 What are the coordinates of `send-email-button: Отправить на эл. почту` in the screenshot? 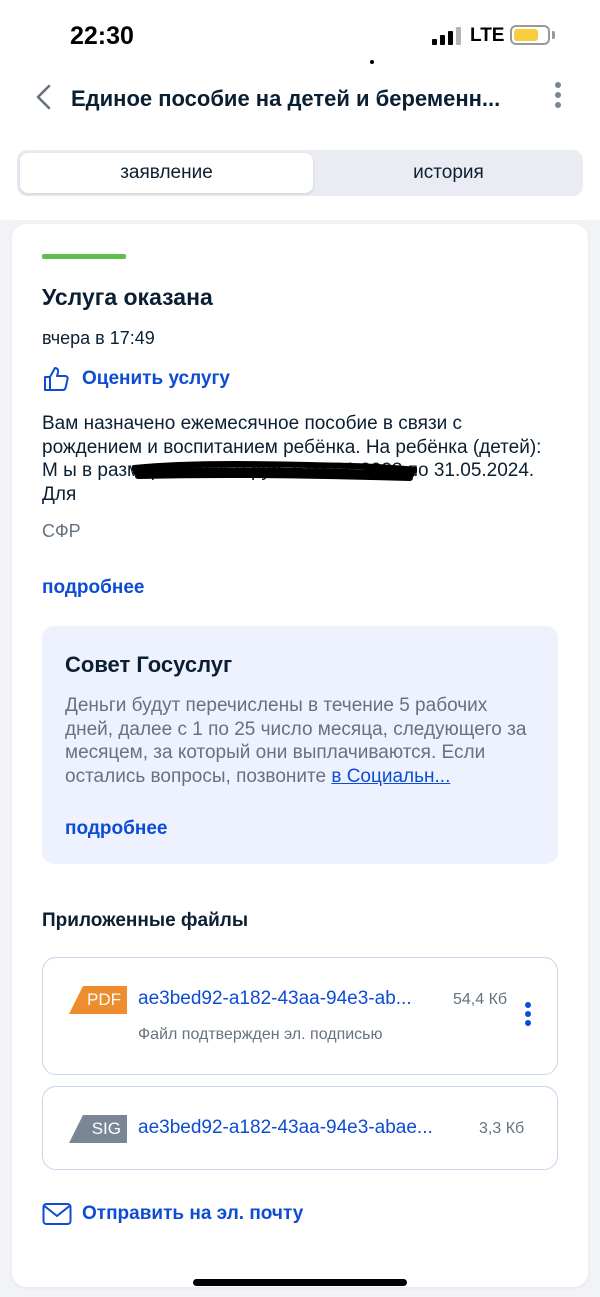 It's located at (172, 1214).